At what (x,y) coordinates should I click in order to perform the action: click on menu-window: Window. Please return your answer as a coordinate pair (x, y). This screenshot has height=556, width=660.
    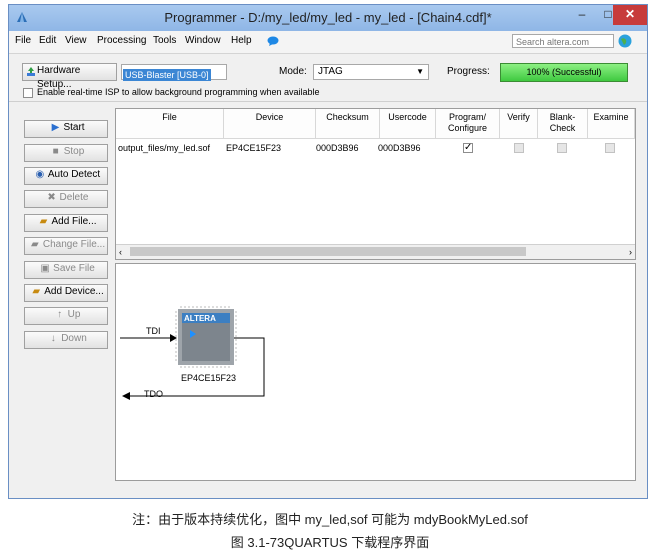
    Looking at the image, I should click on (203, 40).